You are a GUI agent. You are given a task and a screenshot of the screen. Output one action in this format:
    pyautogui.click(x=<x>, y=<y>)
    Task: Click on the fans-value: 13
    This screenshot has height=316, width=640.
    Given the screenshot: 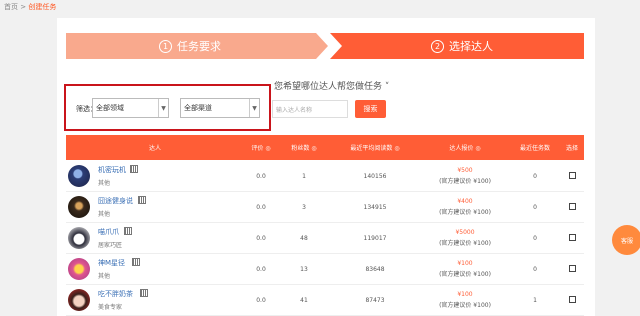 What is the action you would take?
    pyautogui.click(x=304, y=269)
    